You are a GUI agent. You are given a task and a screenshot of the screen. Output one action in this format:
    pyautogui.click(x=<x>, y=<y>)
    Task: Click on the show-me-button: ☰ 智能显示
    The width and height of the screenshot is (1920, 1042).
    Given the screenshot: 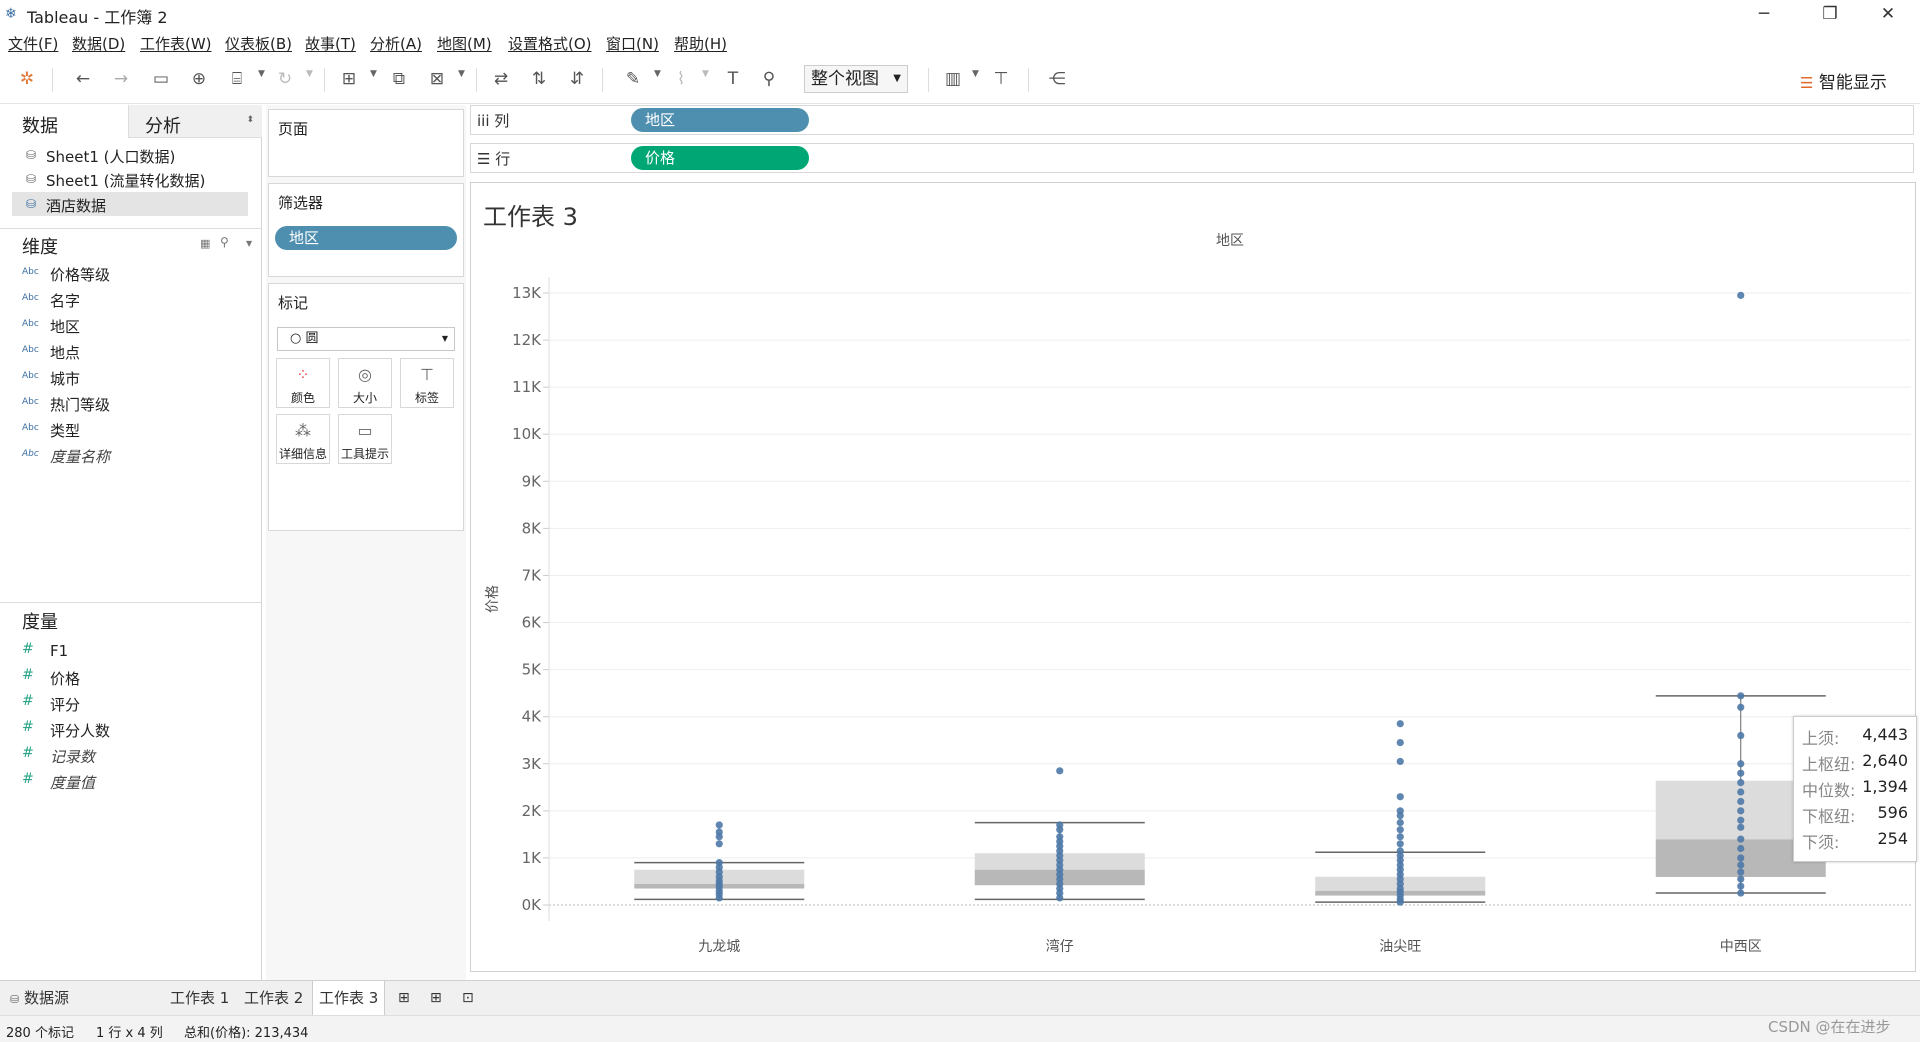 What is the action you would take?
    pyautogui.click(x=1843, y=80)
    